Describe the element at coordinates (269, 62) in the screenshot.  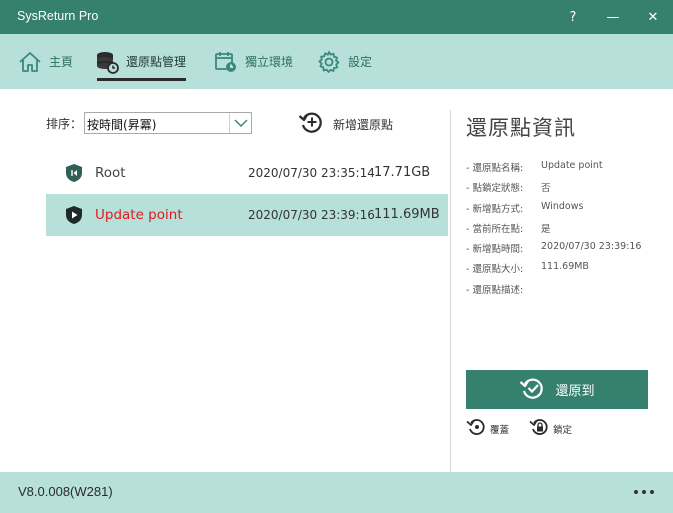
I see `tab-independent-environment-label: 獨立環境` at that location.